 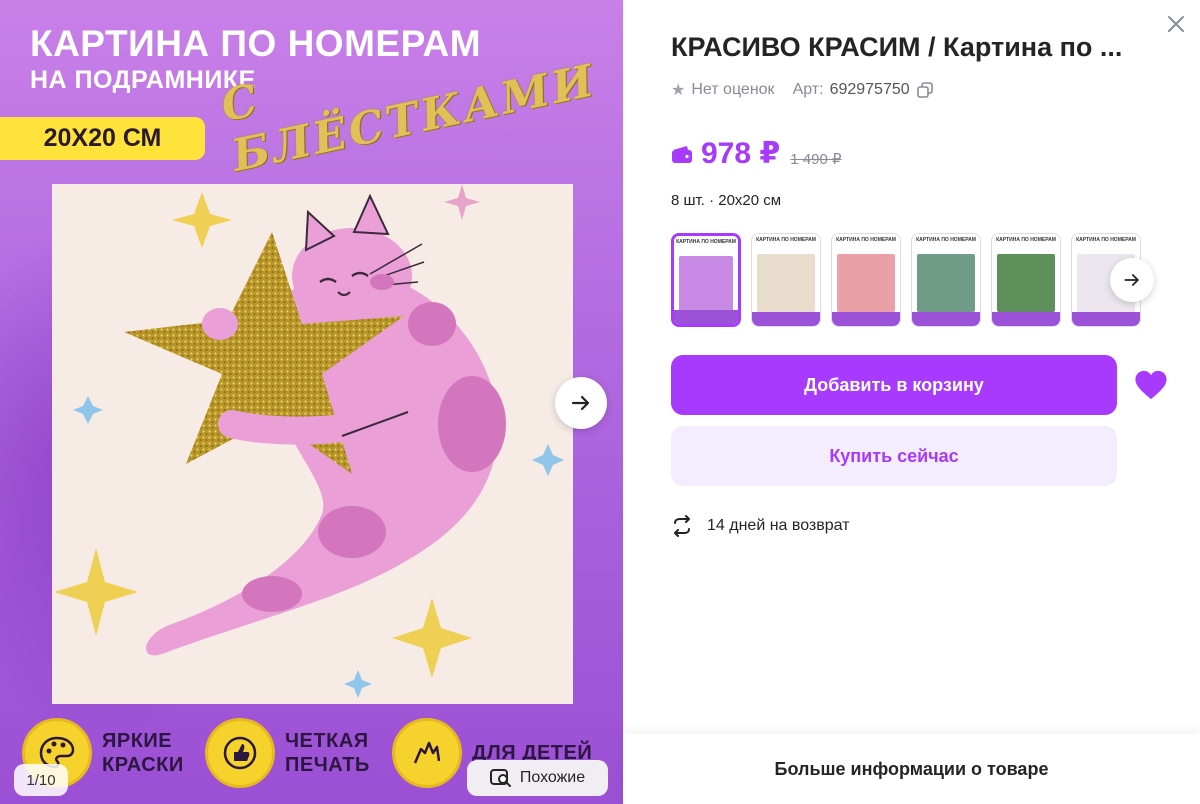 What do you see at coordinates (1151, 385) in the screenshot?
I see `heart-icon` at bounding box center [1151, 385].